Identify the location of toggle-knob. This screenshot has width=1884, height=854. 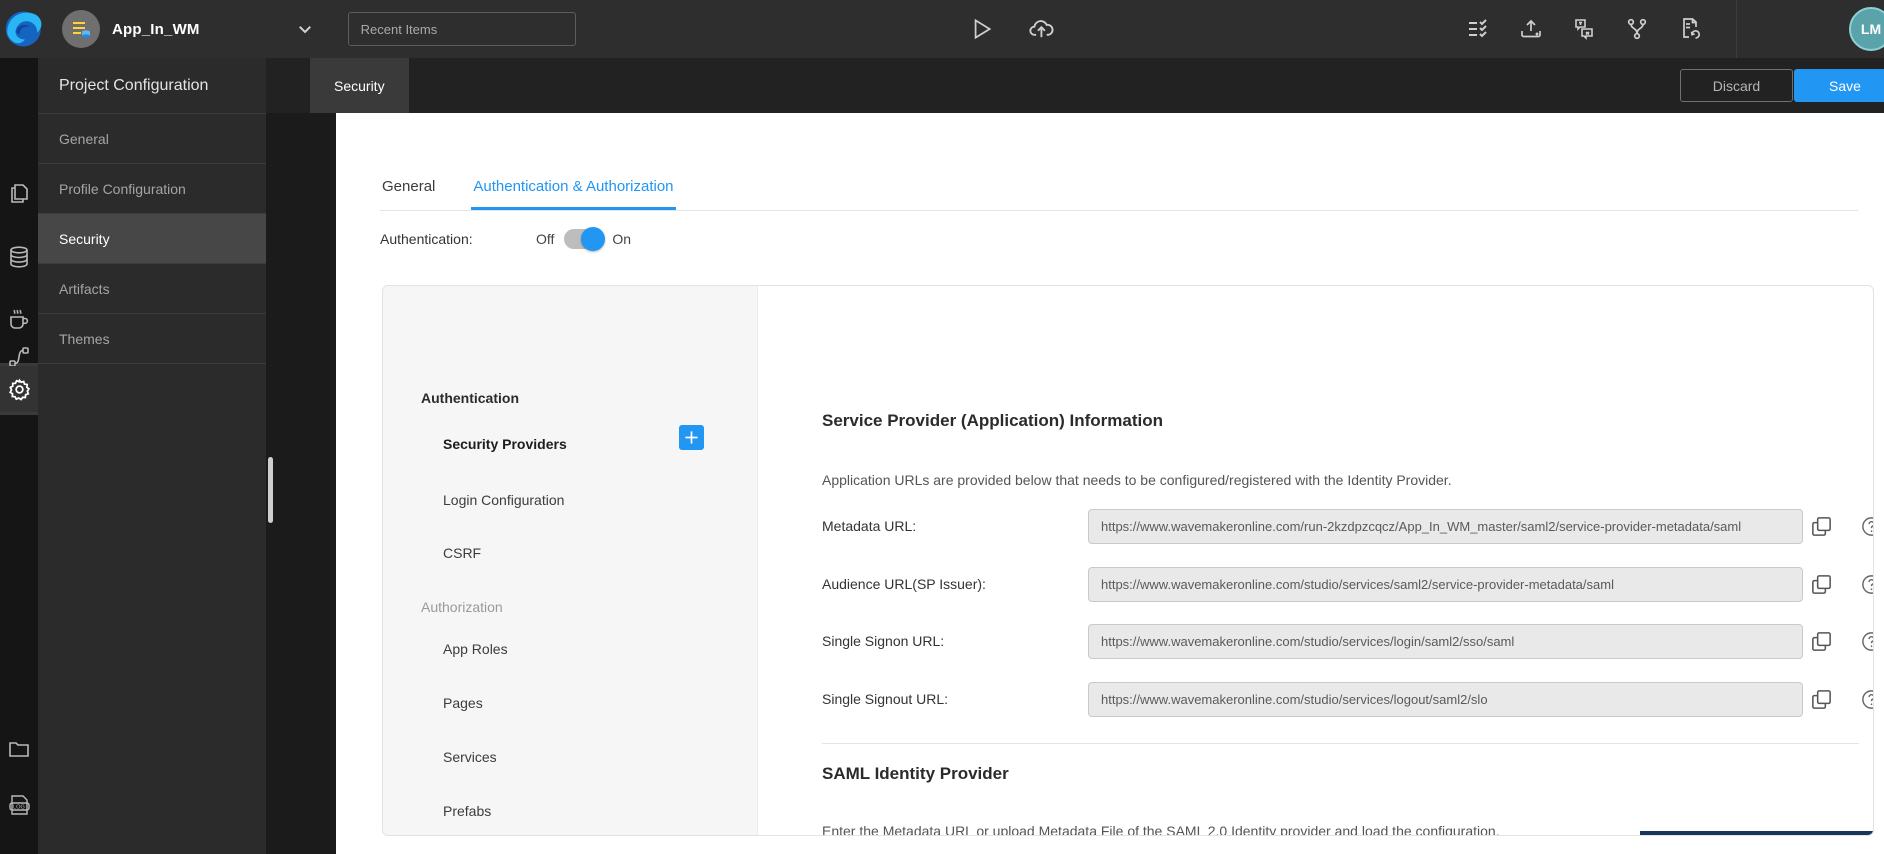
(593, 239).